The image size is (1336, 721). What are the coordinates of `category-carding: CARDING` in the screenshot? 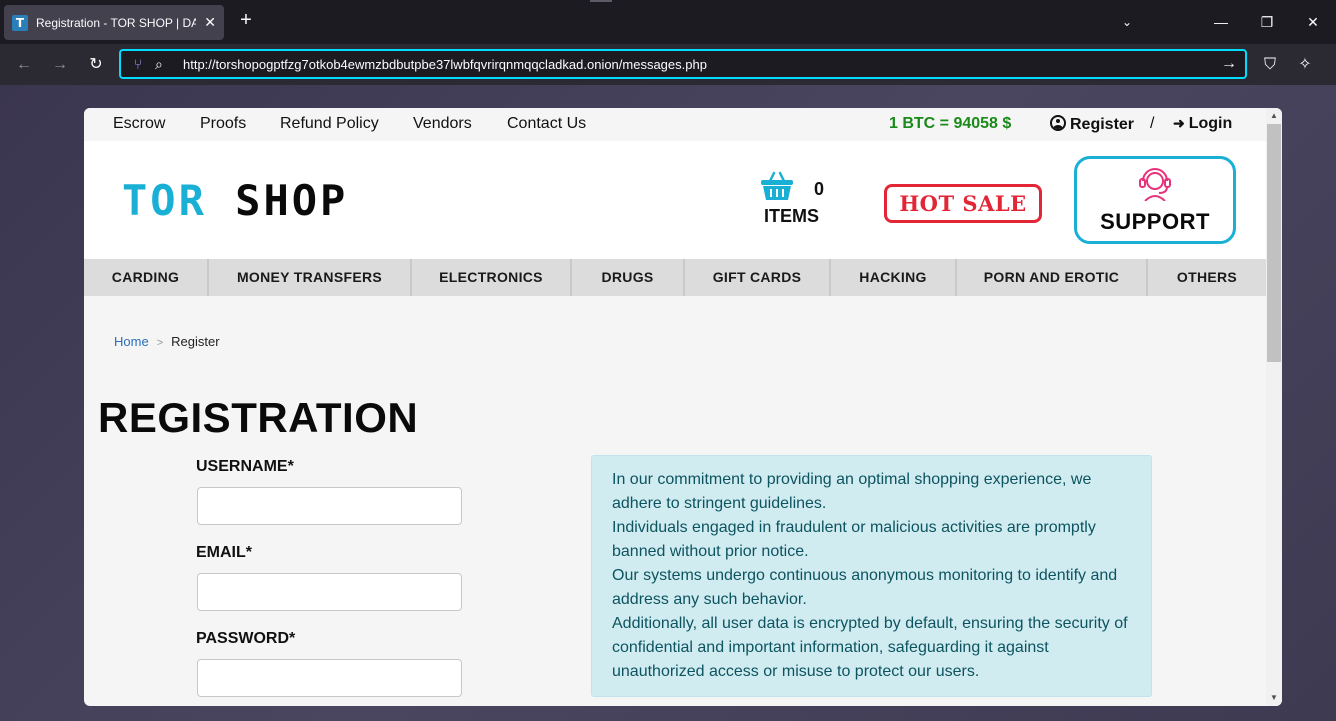 It's located at (146, 277).